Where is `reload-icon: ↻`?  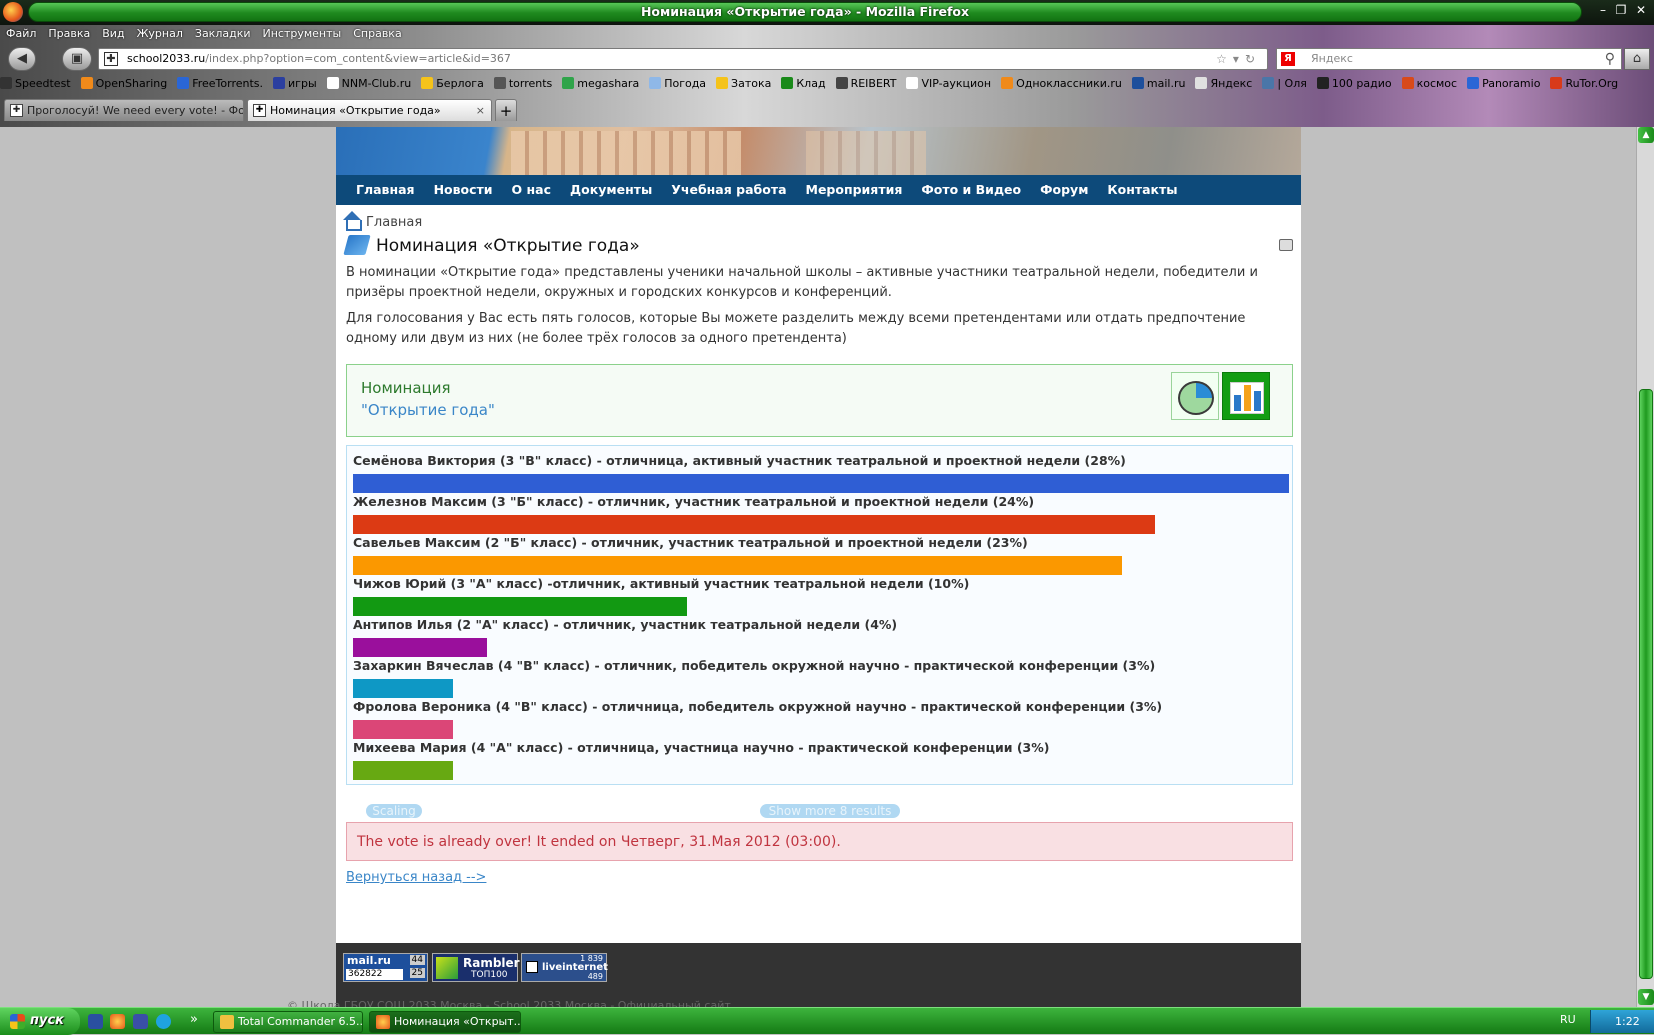
reload-icon: ↻ is located at coordinates (1253, 59).